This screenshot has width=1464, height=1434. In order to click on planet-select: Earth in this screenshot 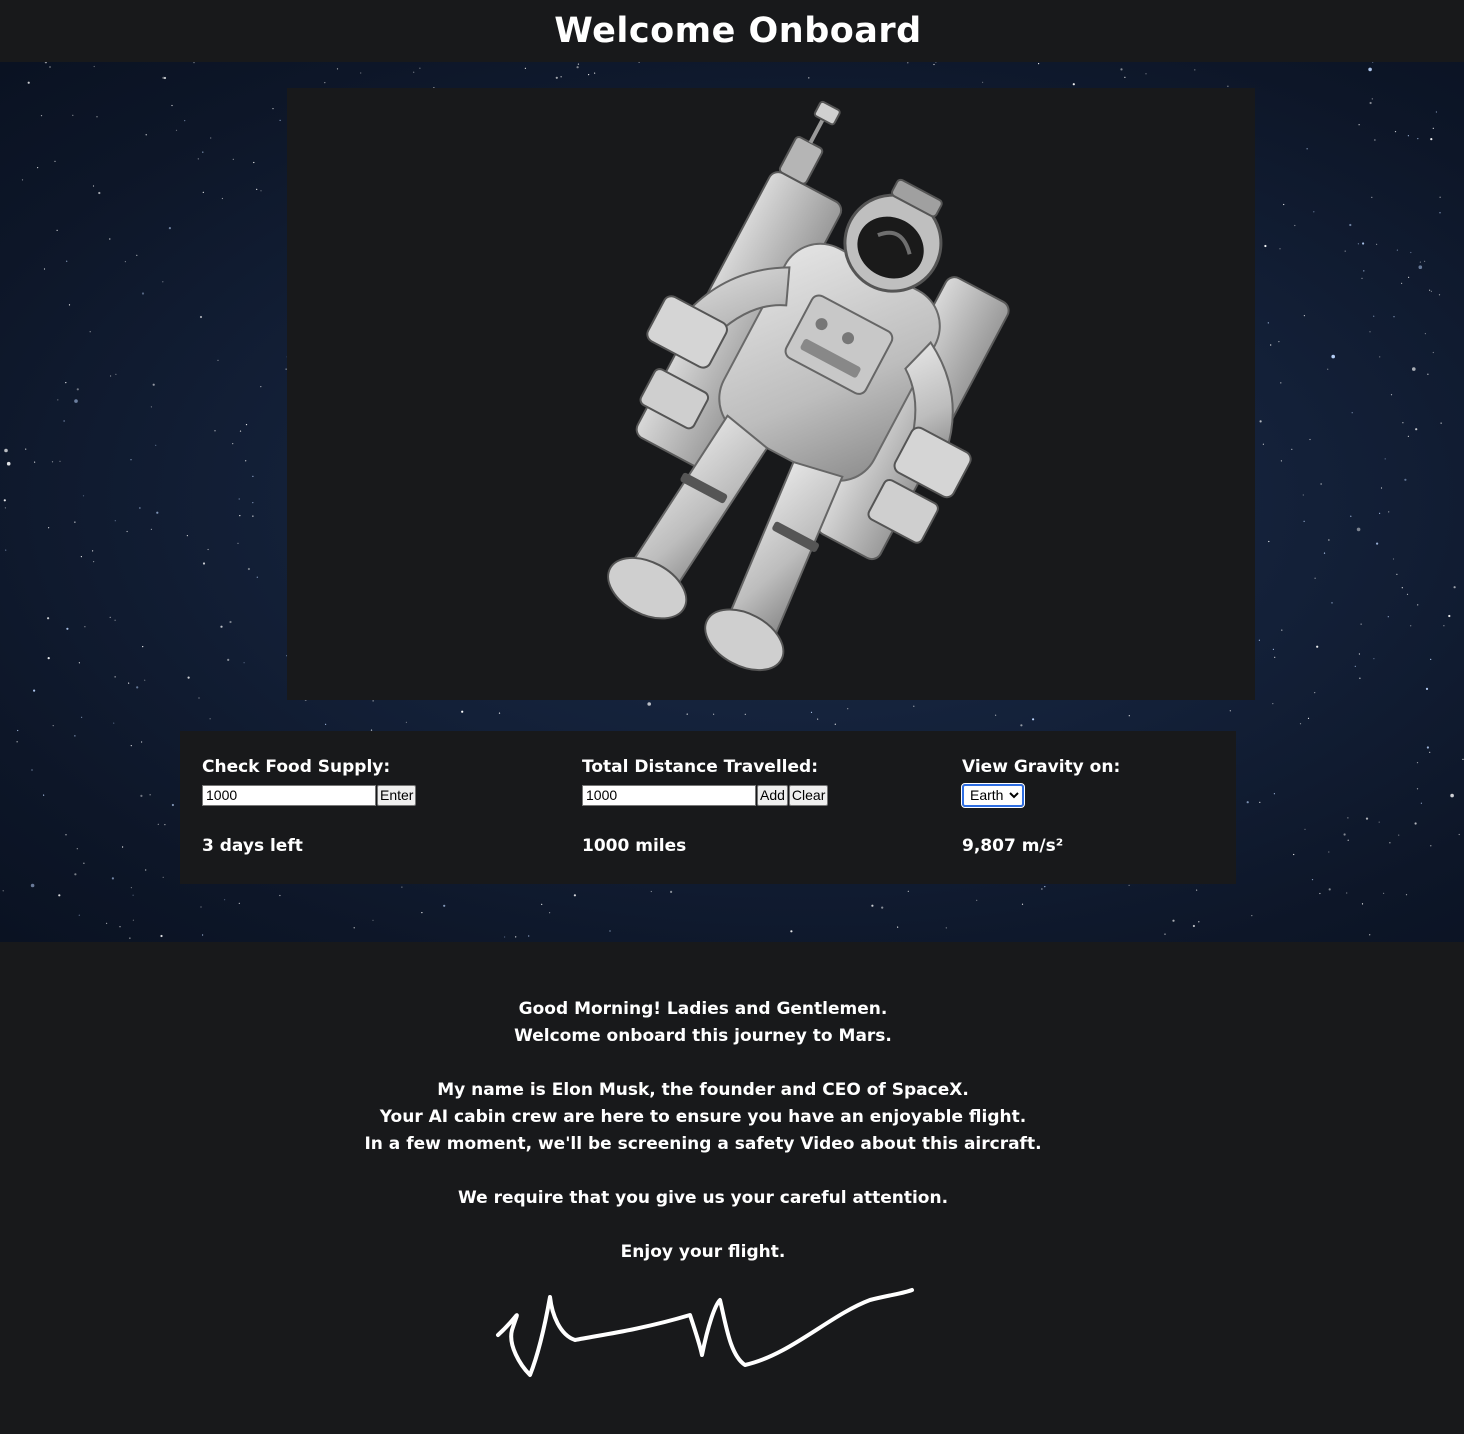, I will do `click(993, 795)`.